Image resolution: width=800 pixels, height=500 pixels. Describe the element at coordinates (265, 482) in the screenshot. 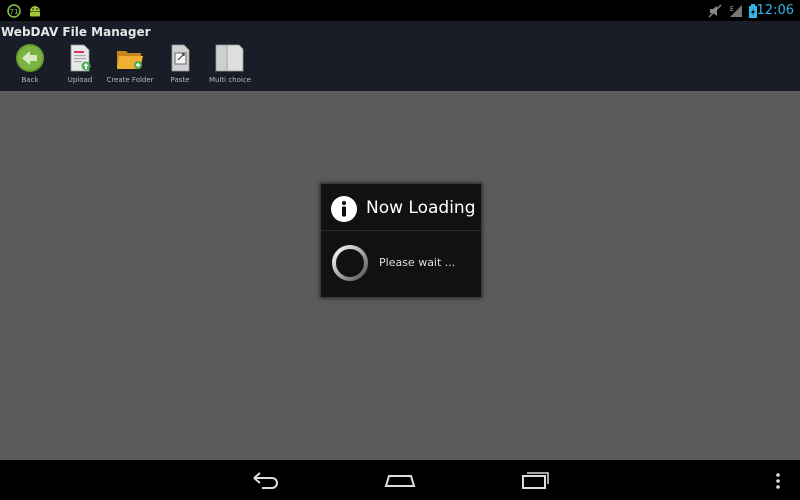

I see `nav-back-icon` at that location.